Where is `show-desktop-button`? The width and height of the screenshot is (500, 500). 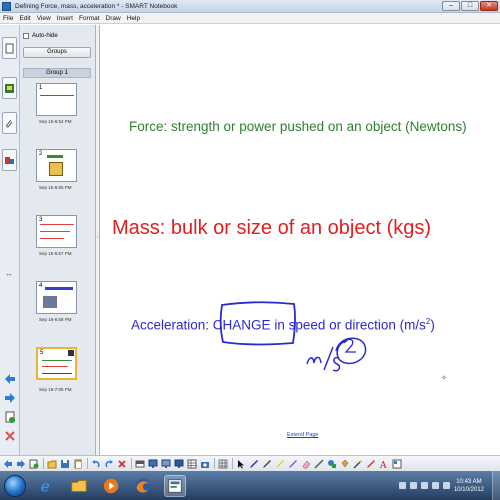 show-desktop-button is located at coordinates (496, 485).